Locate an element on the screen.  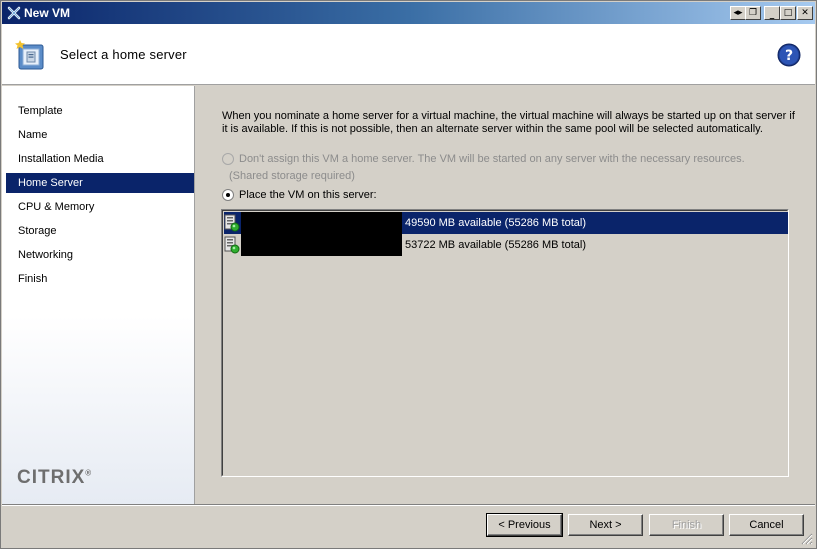
maximize-button: □ is located at coordinates (788, 13).